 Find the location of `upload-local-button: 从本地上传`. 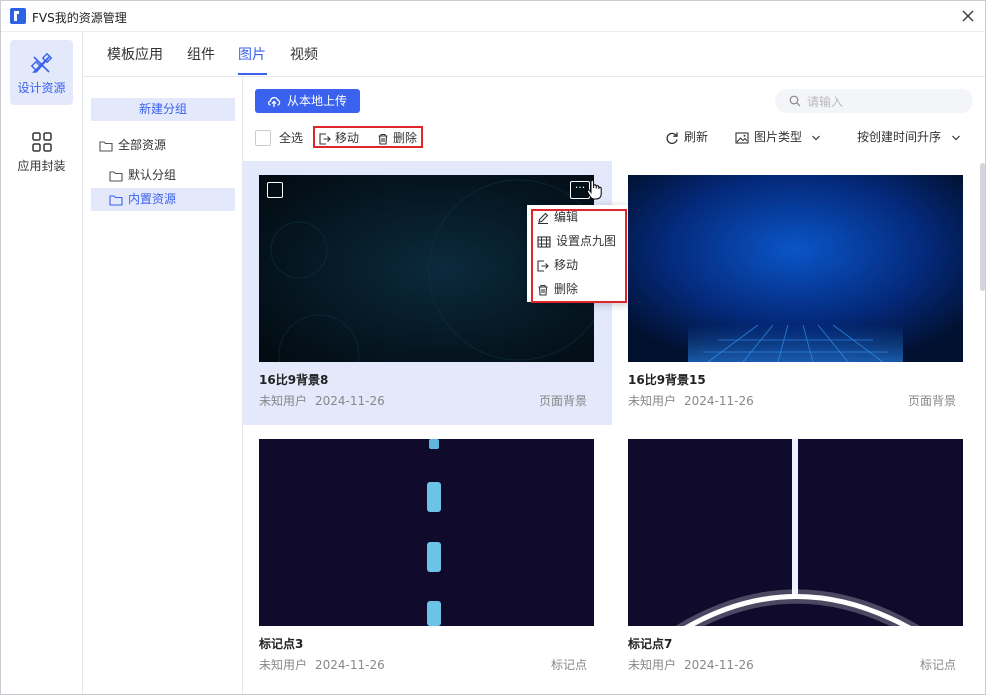

upload-local-button: 从本地上传 is located at coordinates (307, 101).